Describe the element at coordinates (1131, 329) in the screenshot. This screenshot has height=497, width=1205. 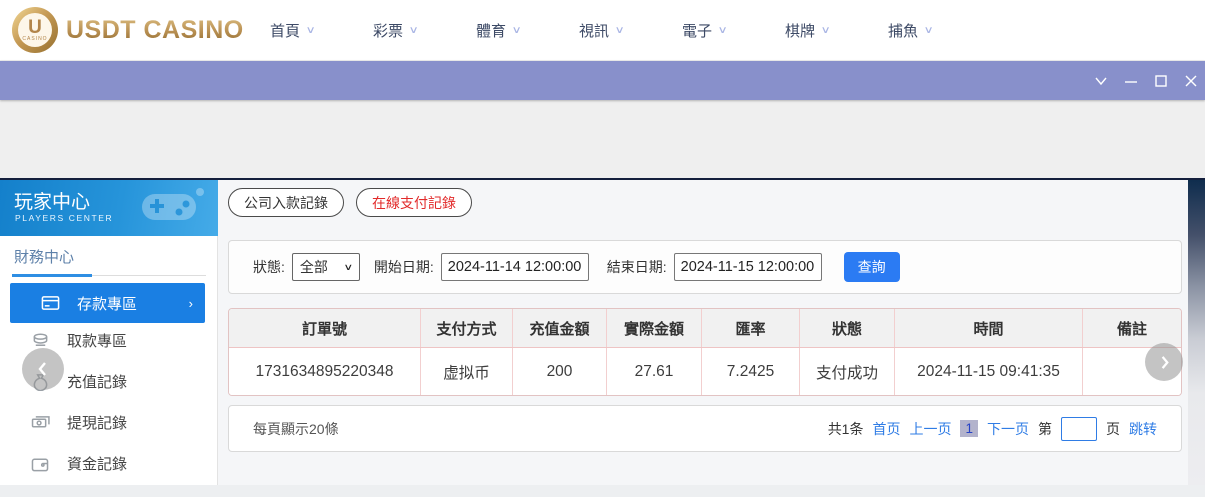
I see `col-header-remark: 備註` at that location.